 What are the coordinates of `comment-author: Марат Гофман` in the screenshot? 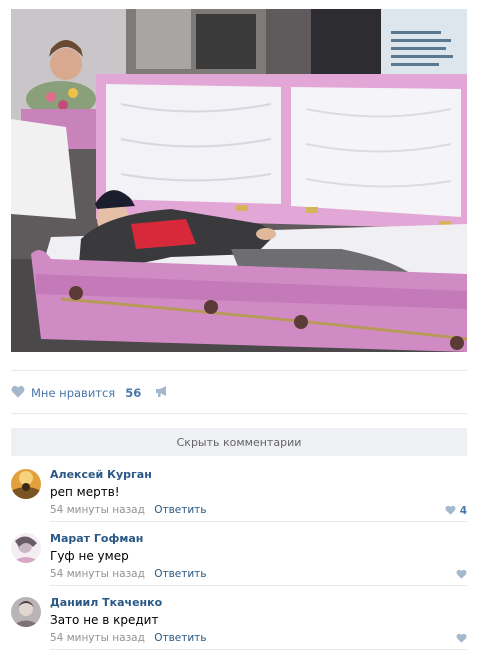 It's located at (96, 538).